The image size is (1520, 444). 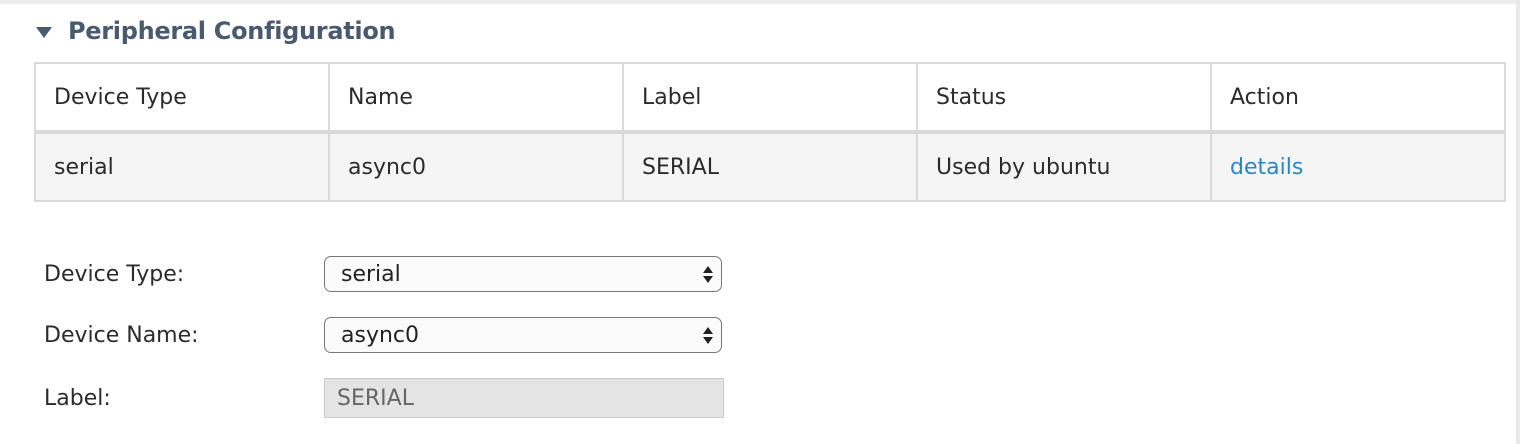 I want to click on label-field-label: Label:, so click(x=77, y=398).